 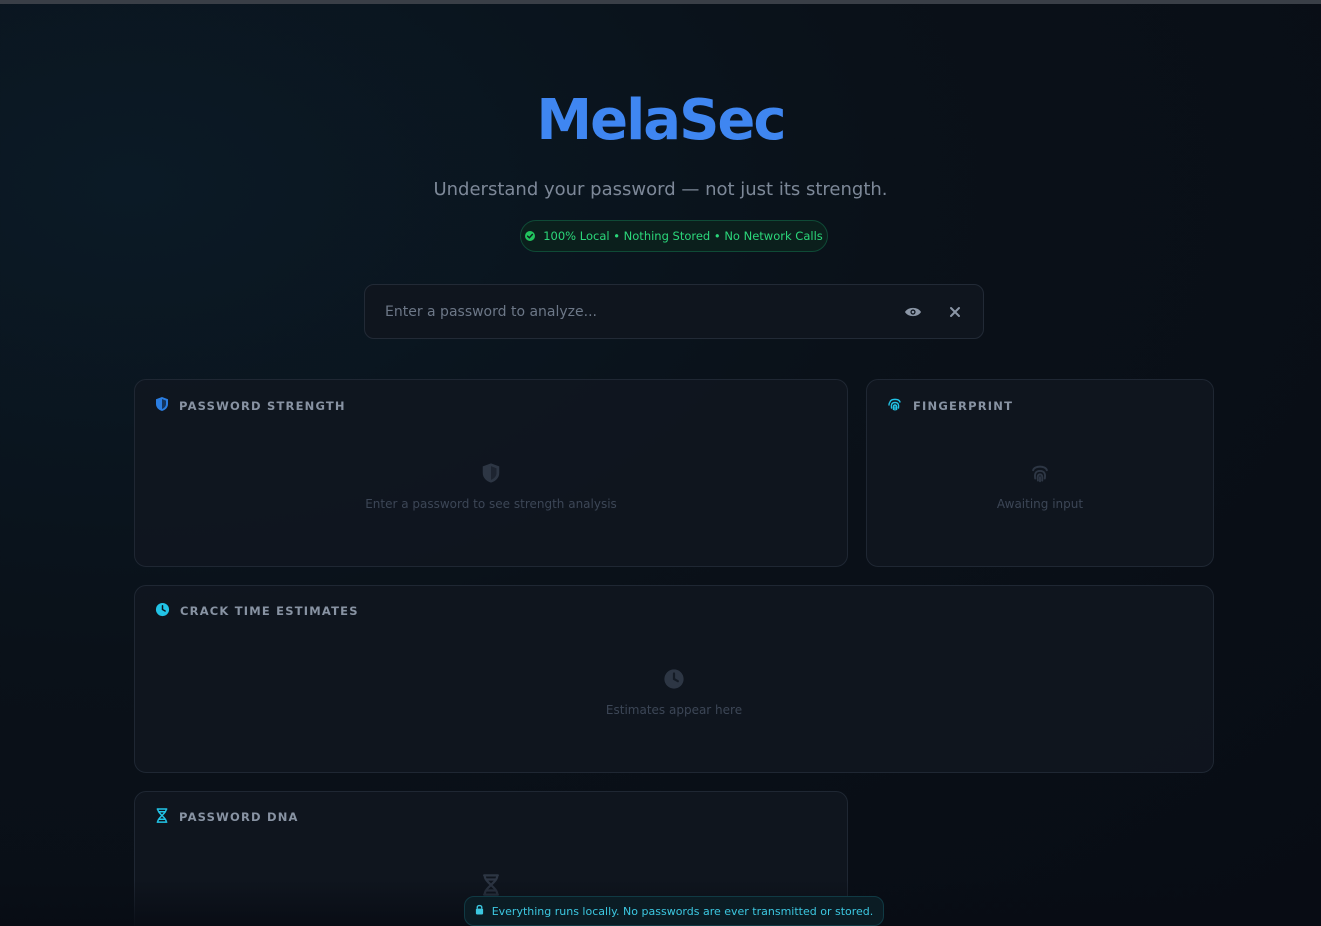 What do you see at coordinates (913, 312) in the screenshot?
I see `eye-icon` at bounding box center [913, 312].